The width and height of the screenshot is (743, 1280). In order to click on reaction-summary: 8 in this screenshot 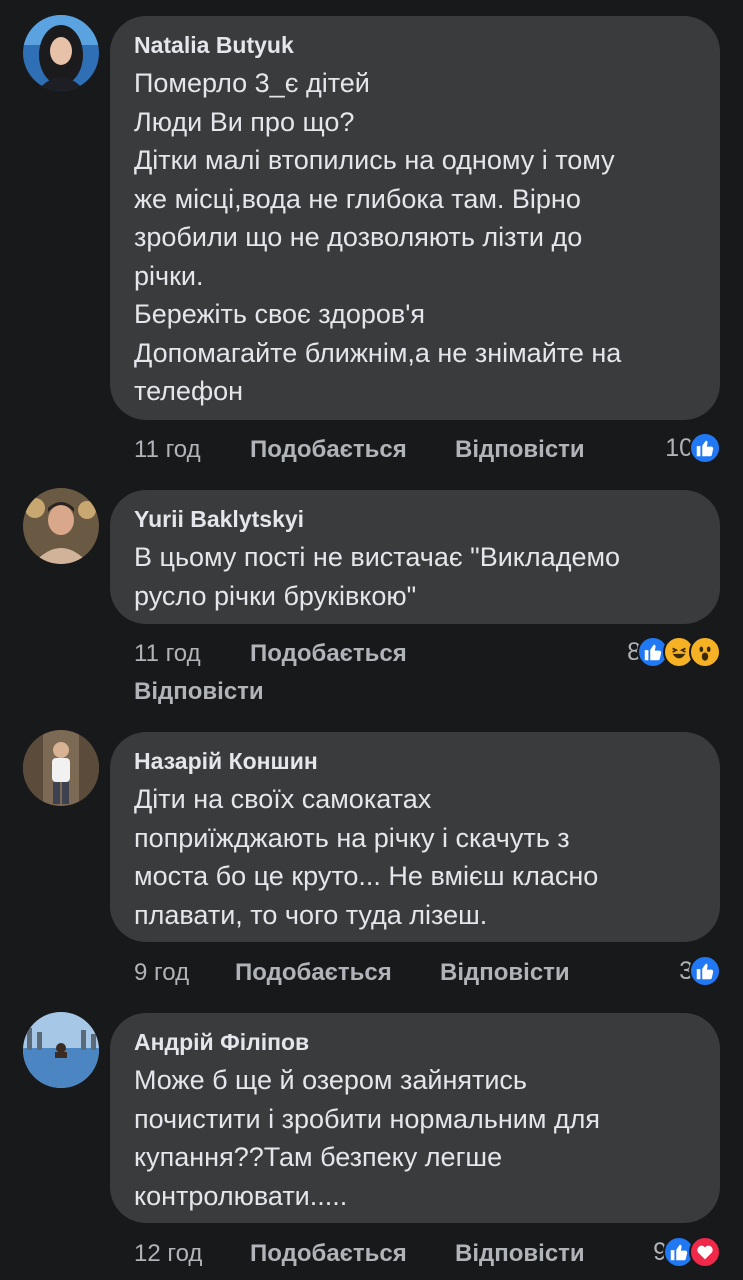, I will do `click(674, 652)`.